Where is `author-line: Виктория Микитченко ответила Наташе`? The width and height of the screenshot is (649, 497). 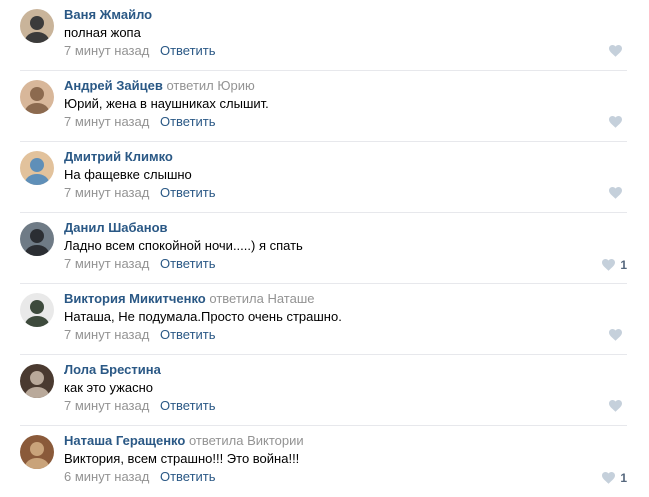 author-line: Виктория Микитченко ответила Наташе is located at coordinates (189, 299).